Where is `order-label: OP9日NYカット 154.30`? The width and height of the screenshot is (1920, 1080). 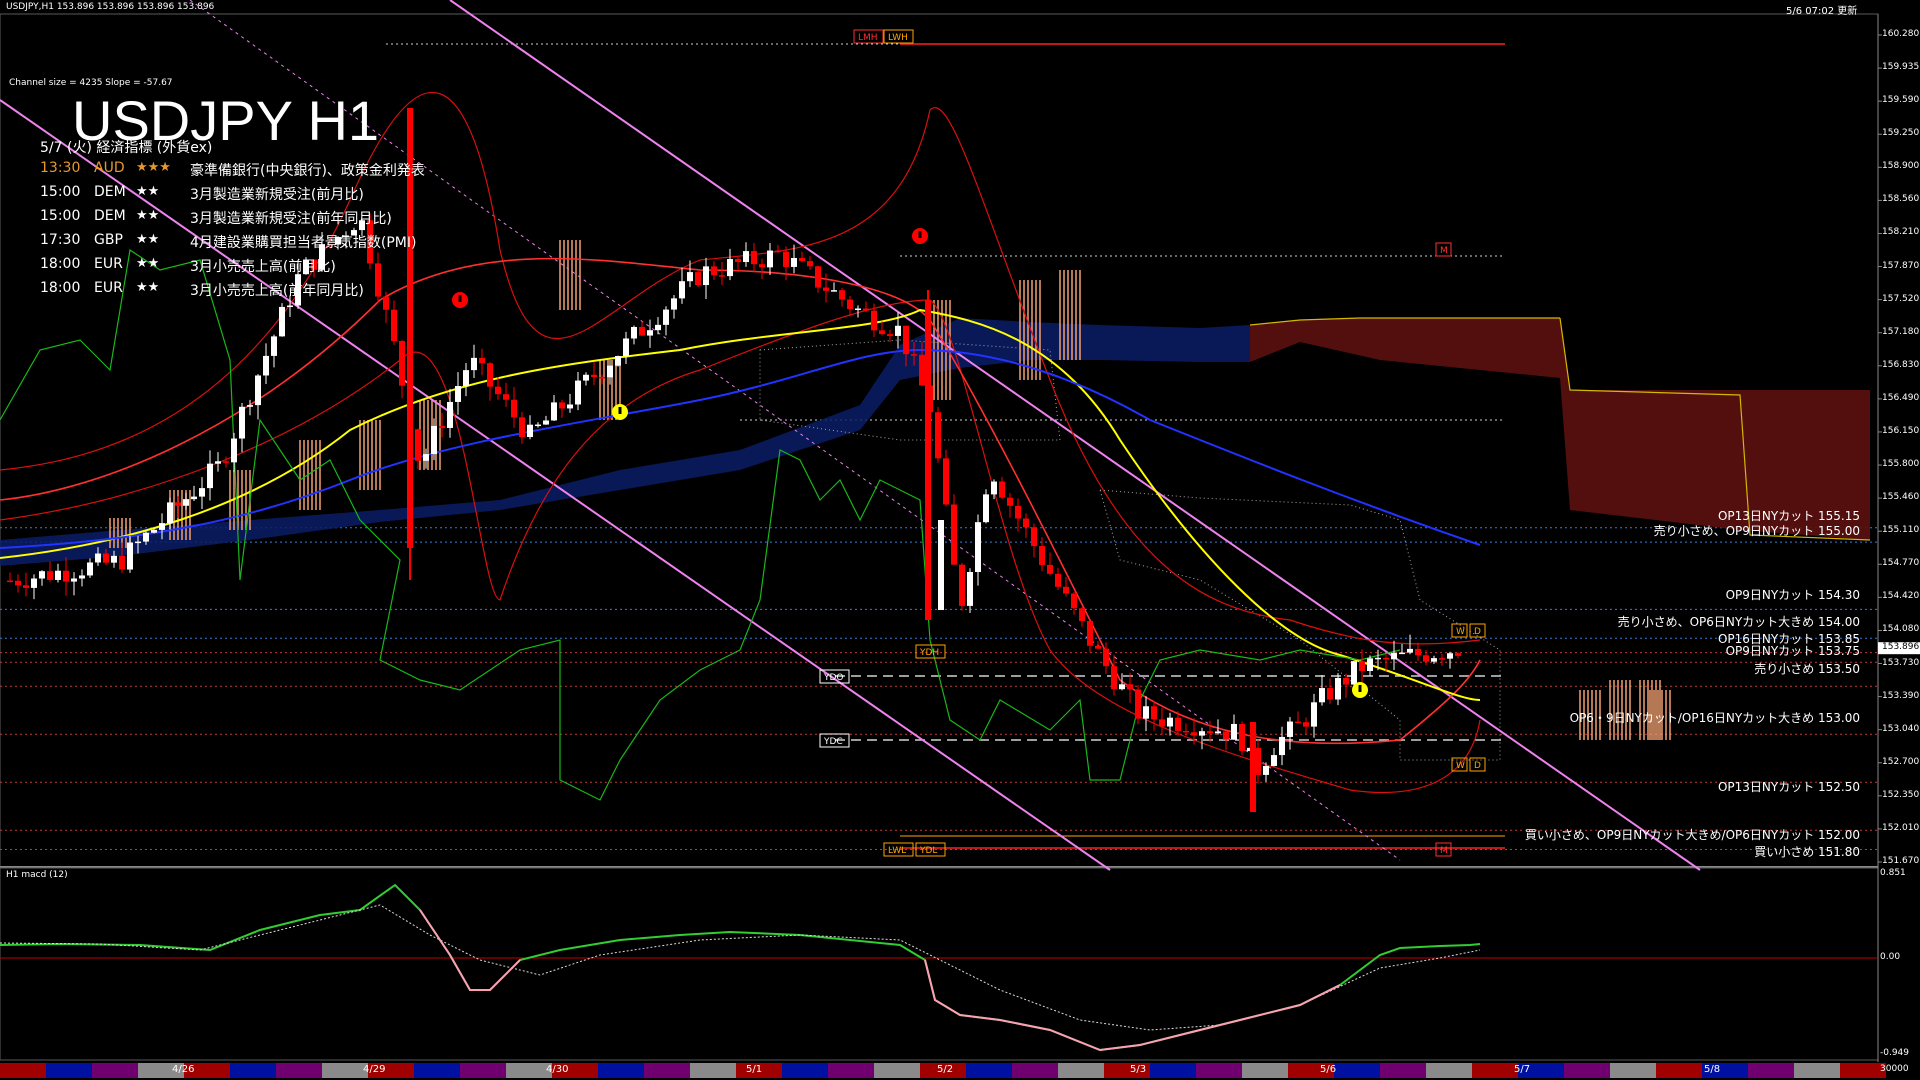
order-label: OP9日NYカット 154.30 is located at coordinates (1792, 595).